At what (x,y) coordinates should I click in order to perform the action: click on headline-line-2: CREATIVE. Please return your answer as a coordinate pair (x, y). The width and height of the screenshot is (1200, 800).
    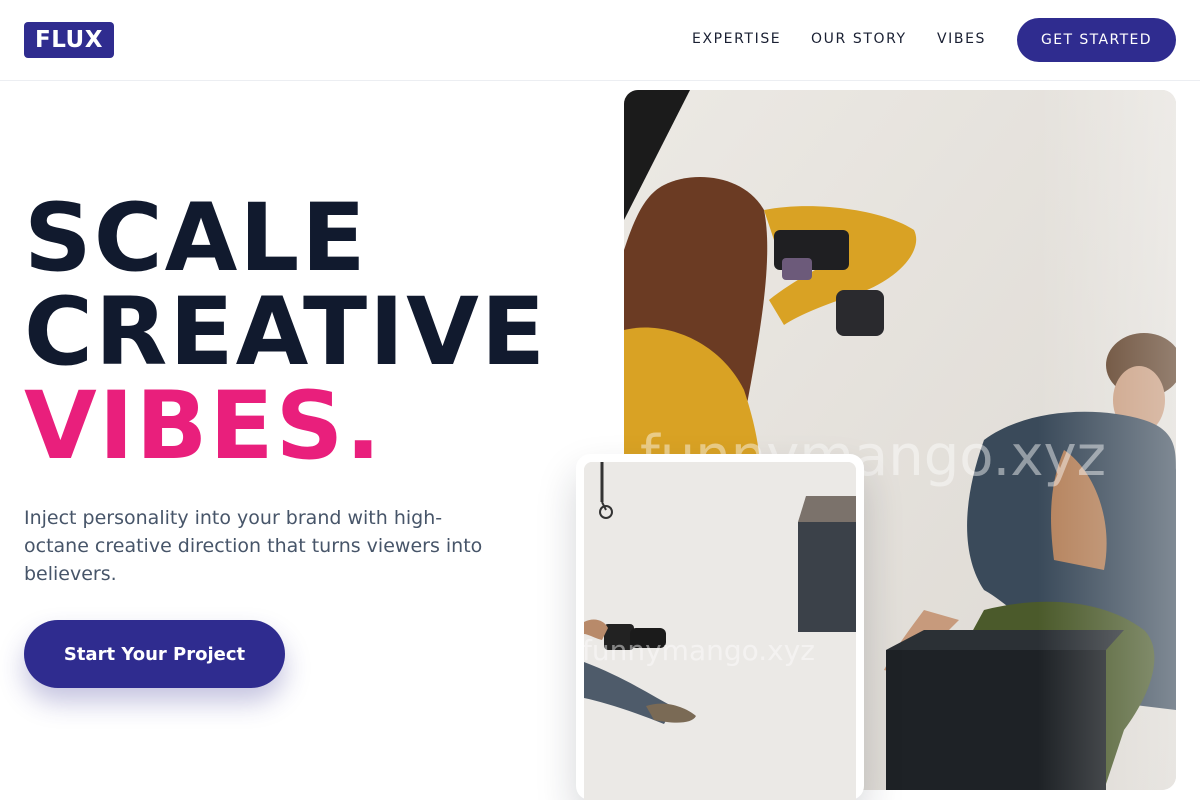
    Looking at the image, I should click on (286, 332).